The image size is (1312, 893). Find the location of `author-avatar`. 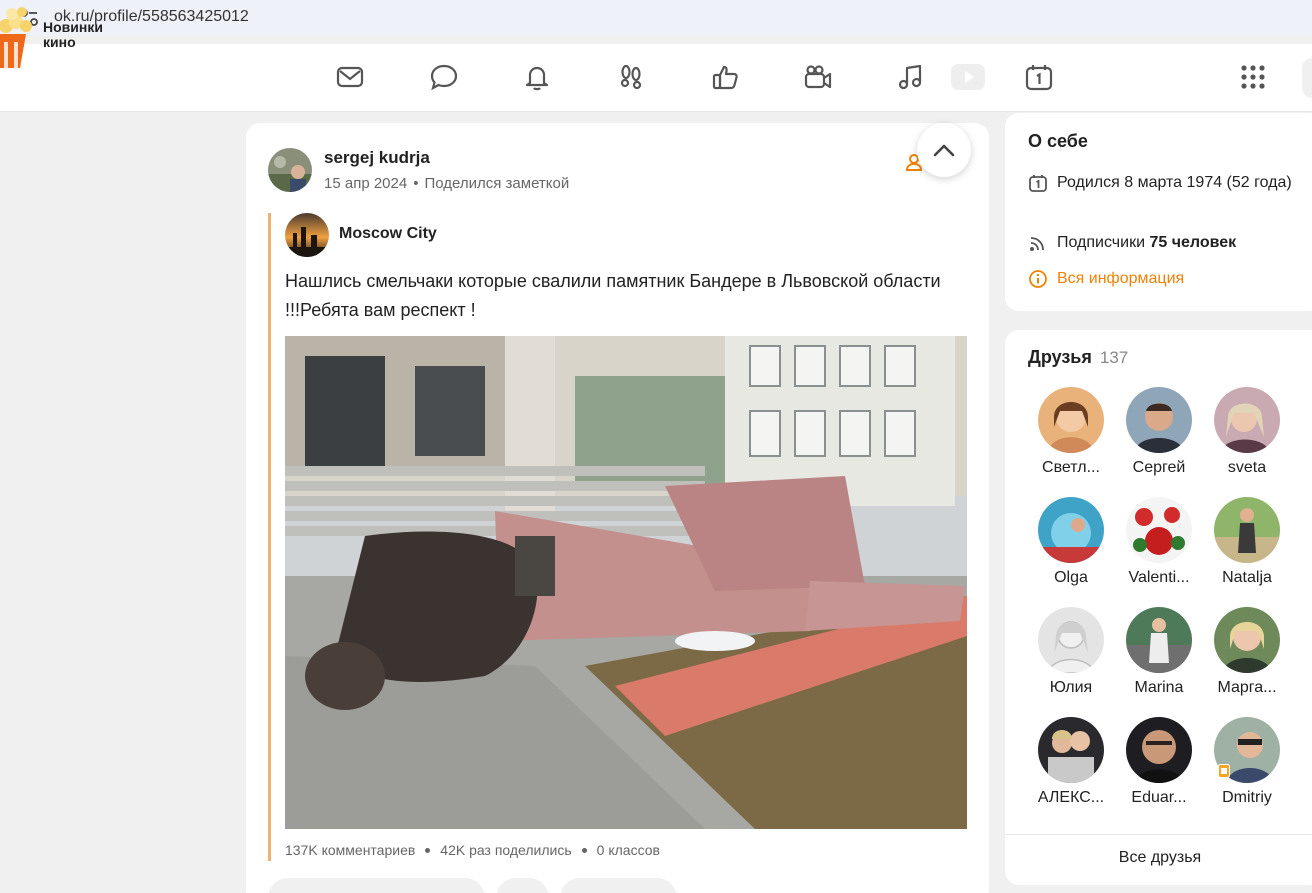

author-avatar is located at coordinates (290, 170).